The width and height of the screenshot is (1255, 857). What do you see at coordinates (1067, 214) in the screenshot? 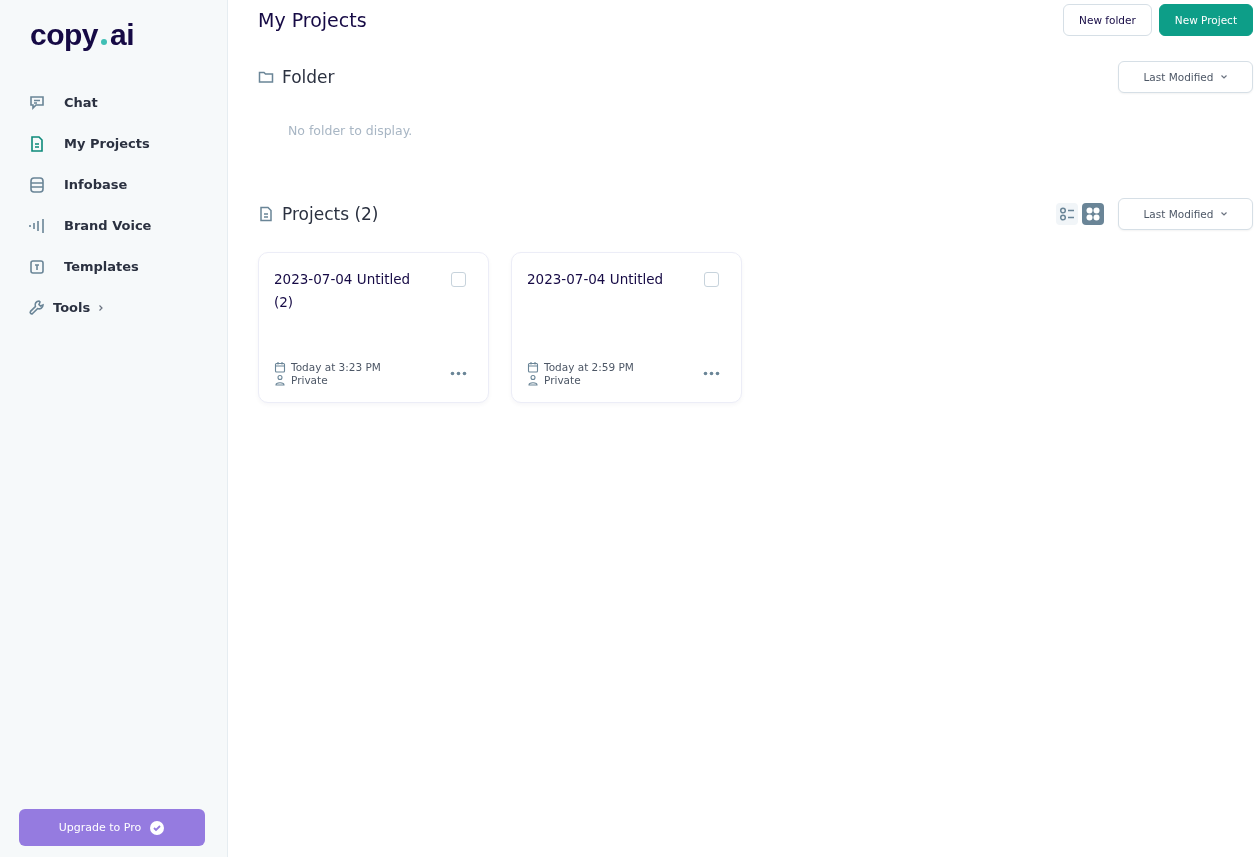
I see `list-view-button` at bounding box center [1067, 214].